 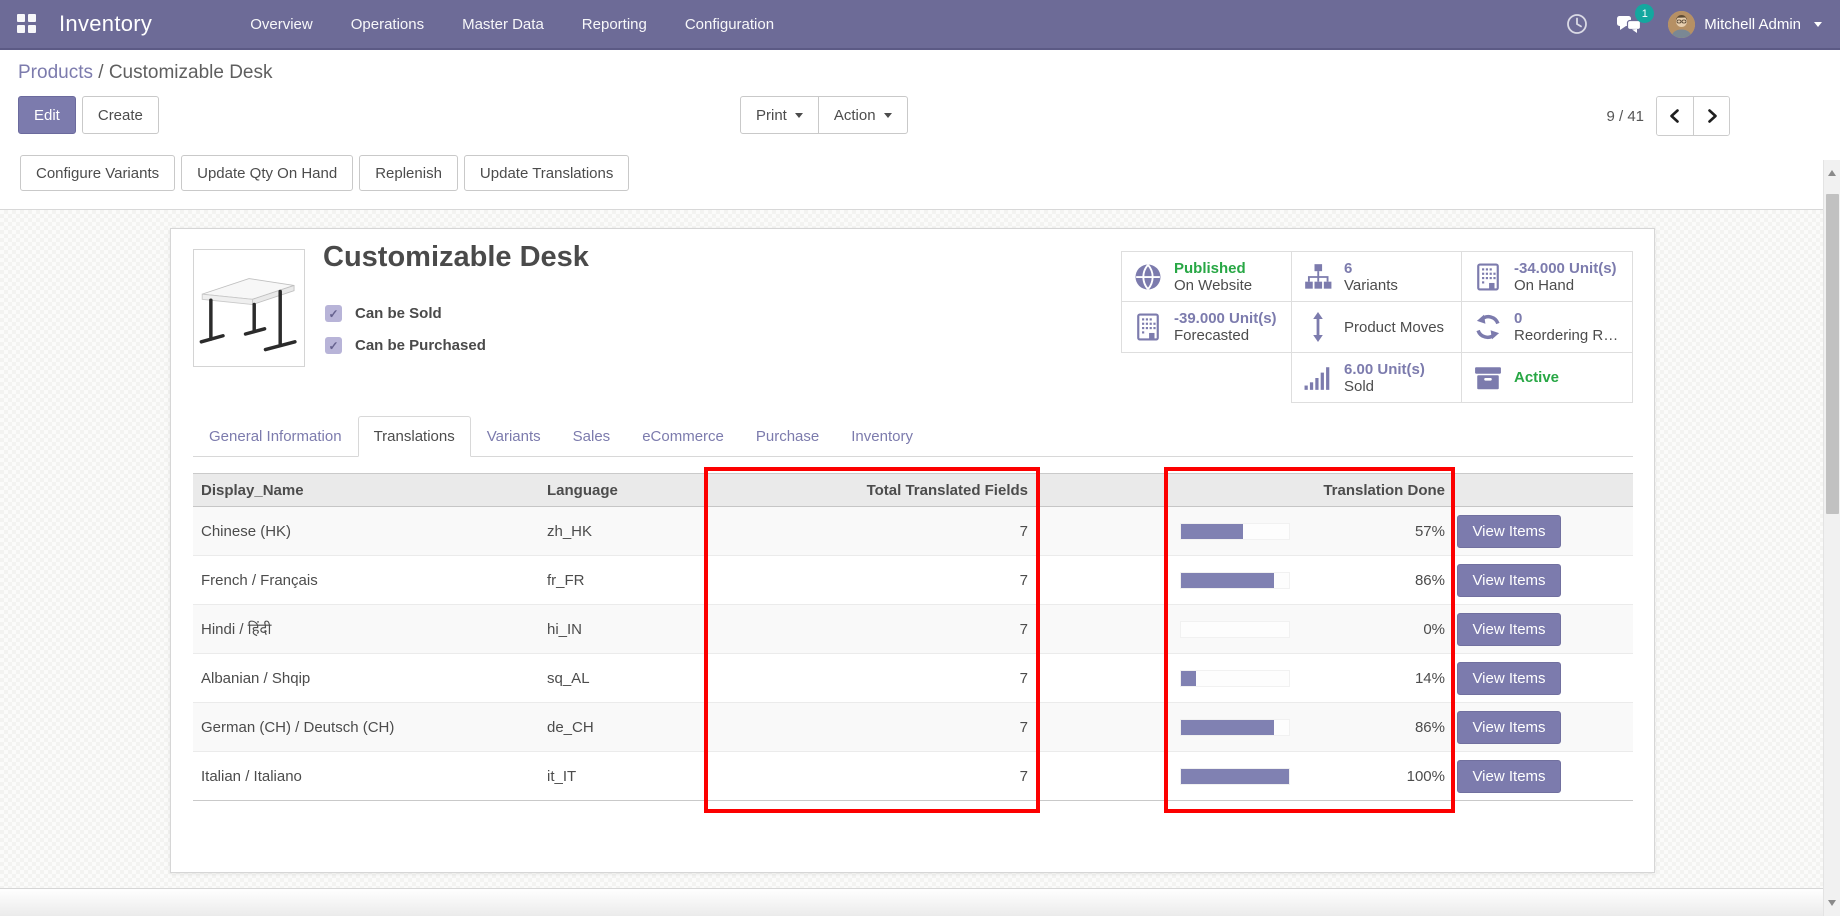 What do you see at coordinates (1832, 903) in the screenshot?
I see `scroll-down-arrow-icon` at bounding box center [1832, 903].